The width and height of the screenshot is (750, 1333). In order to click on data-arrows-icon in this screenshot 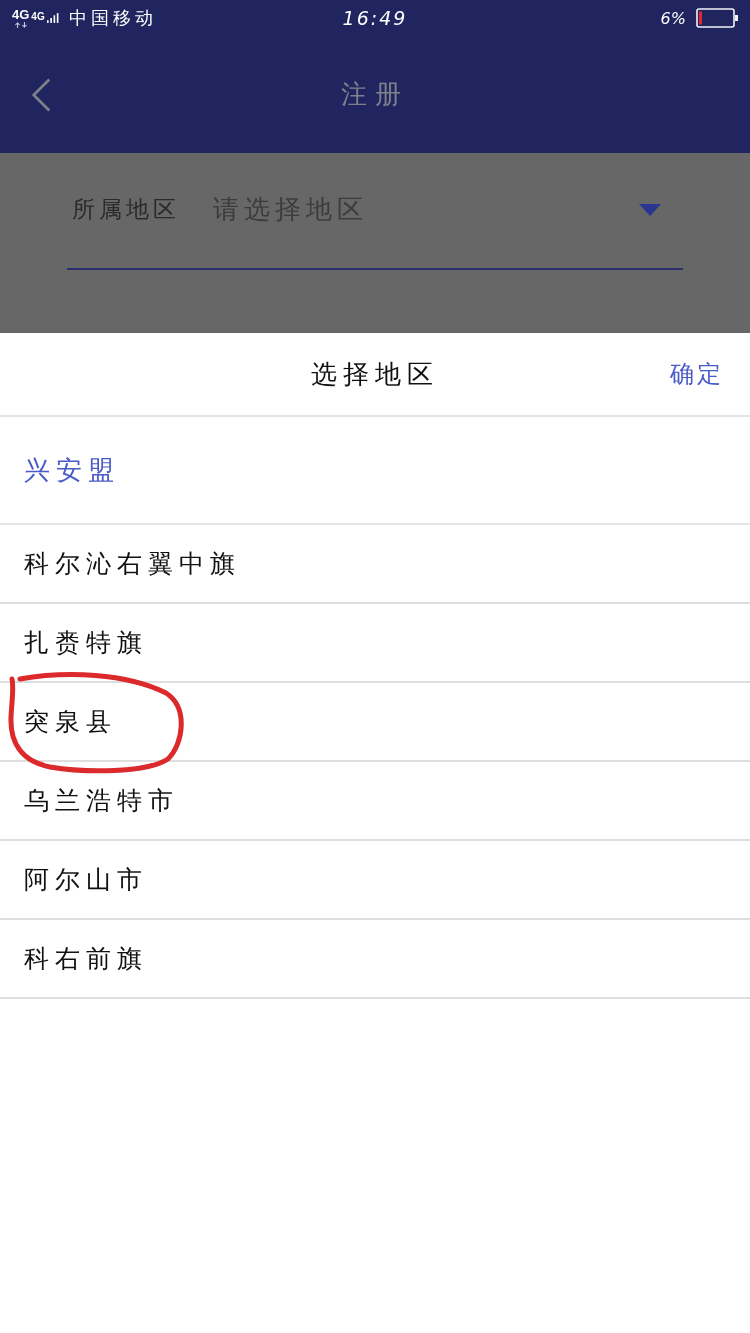, I will do `click(20, 25)`.